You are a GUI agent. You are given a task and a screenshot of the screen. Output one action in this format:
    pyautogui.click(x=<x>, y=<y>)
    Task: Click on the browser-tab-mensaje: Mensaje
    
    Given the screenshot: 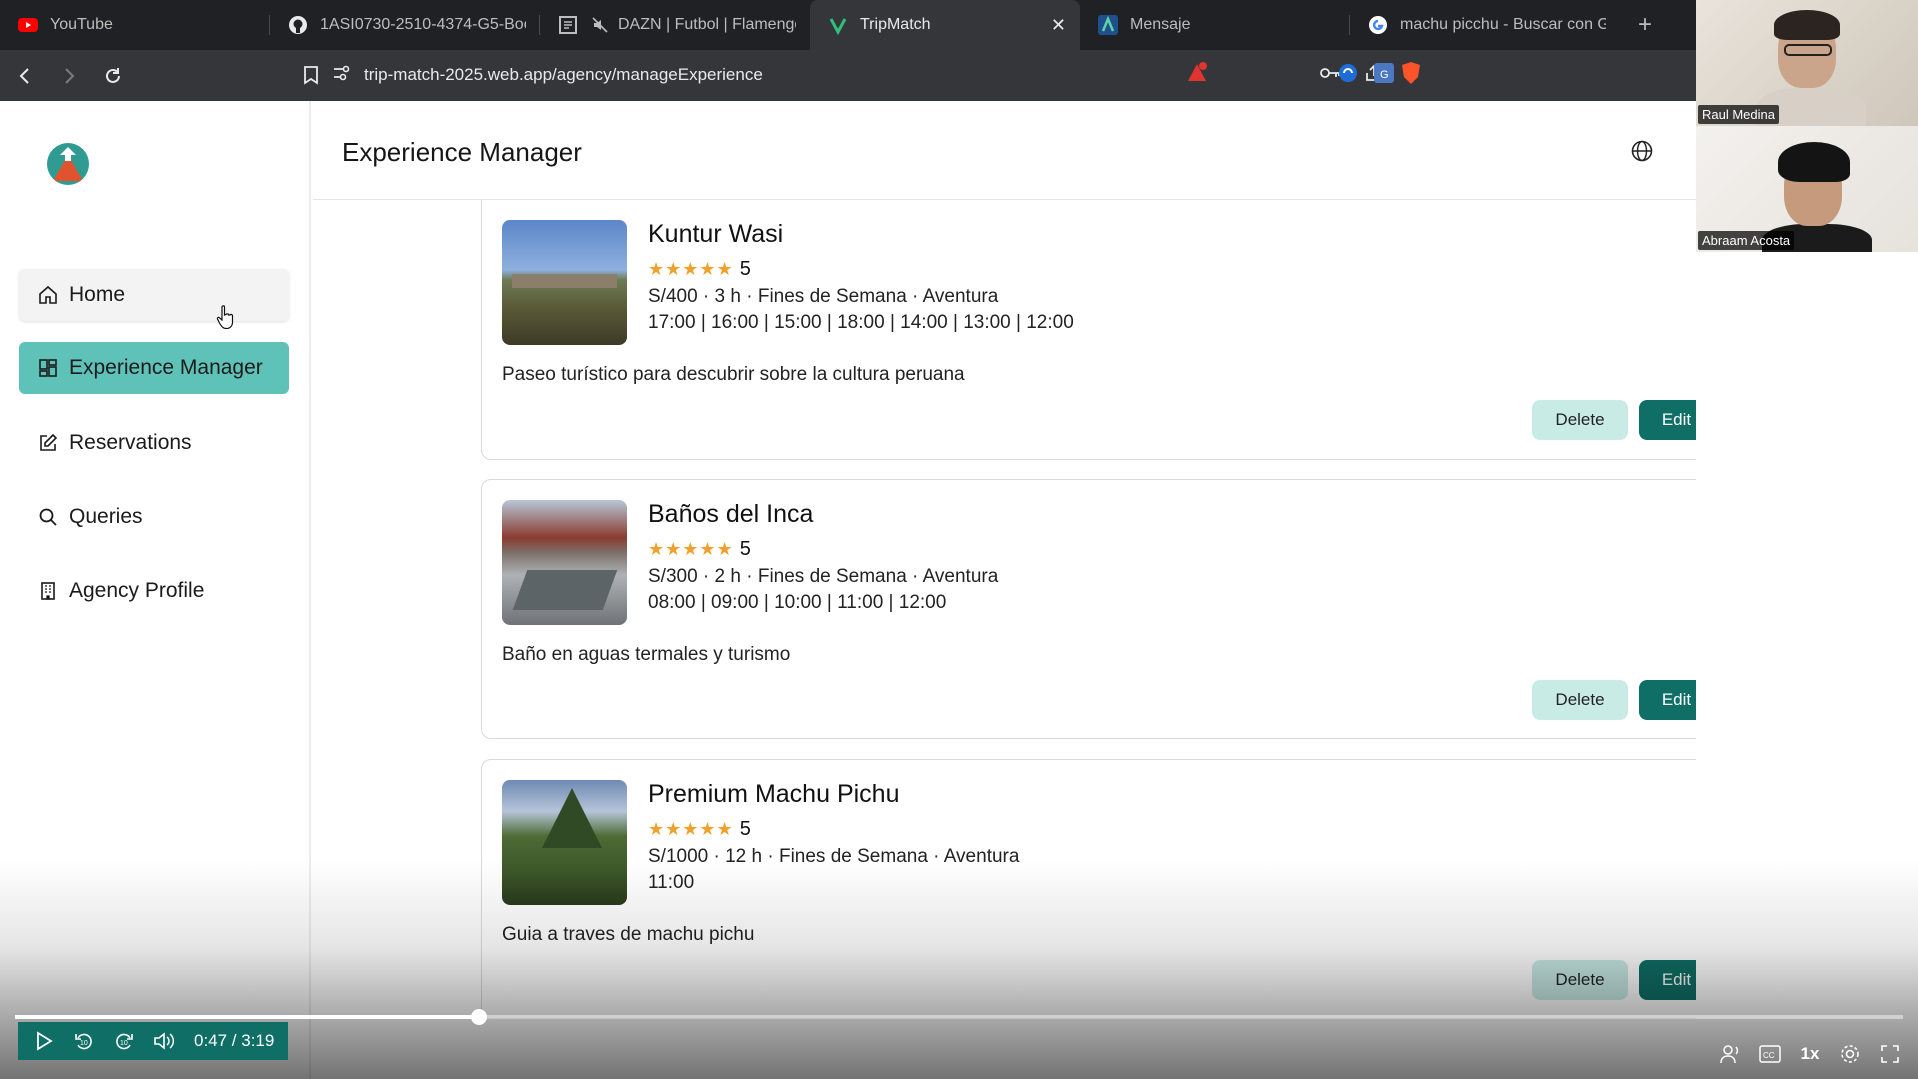 What is the action you would take?
    pyautogui.click(x=1215, y=25)
    